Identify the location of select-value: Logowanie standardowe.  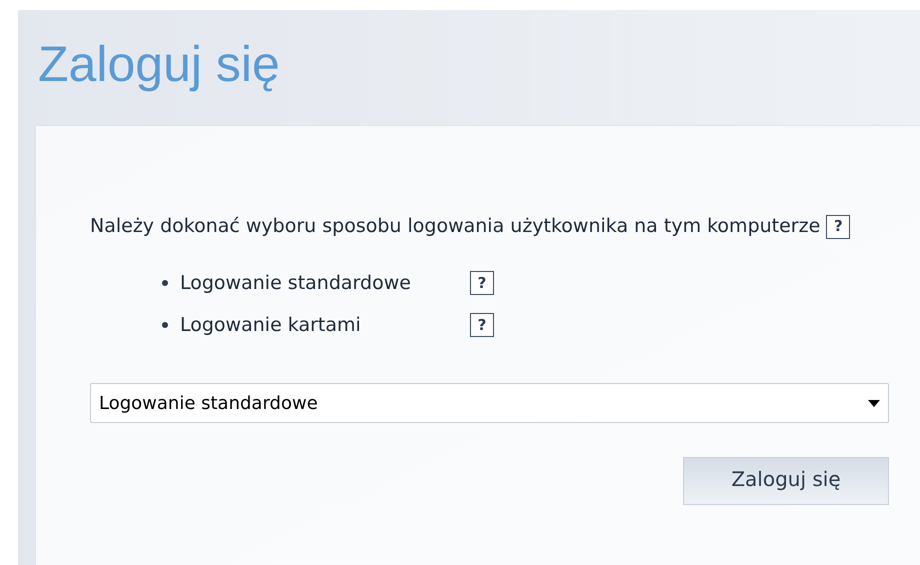
(208, 404).